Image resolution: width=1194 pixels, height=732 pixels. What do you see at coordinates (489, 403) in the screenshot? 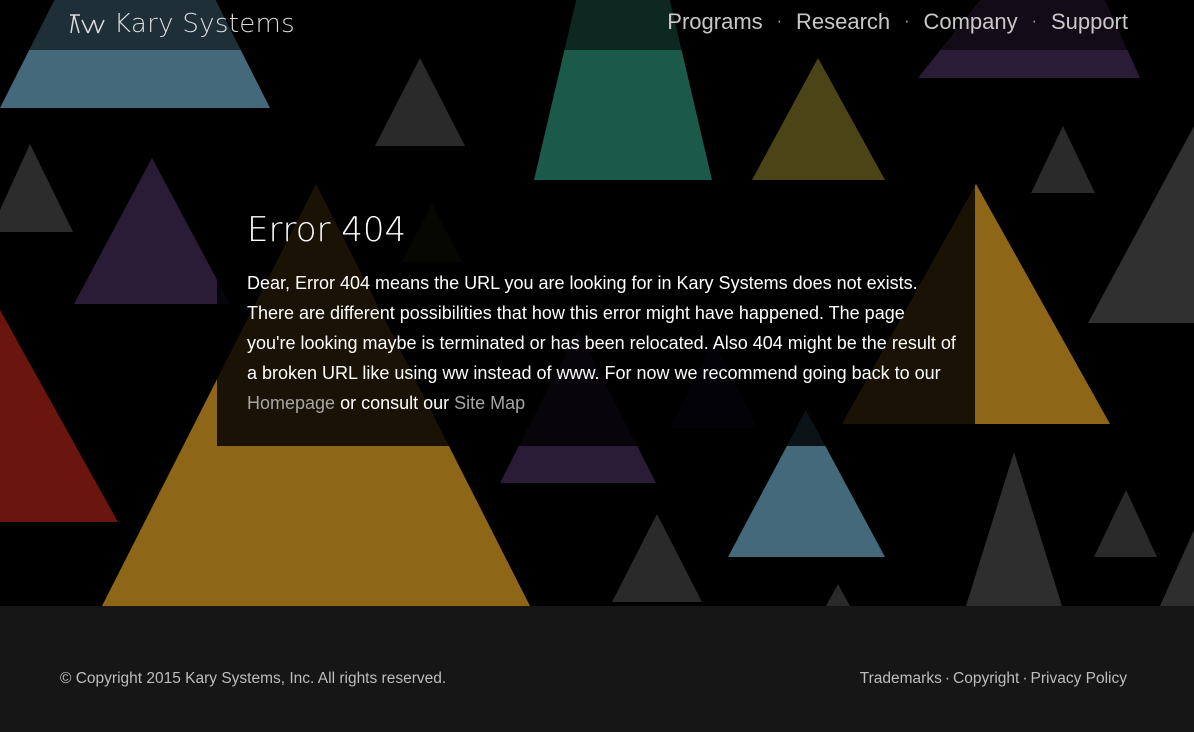
I see `sitemap-link: Site Map` at bounding box center [489, 403].